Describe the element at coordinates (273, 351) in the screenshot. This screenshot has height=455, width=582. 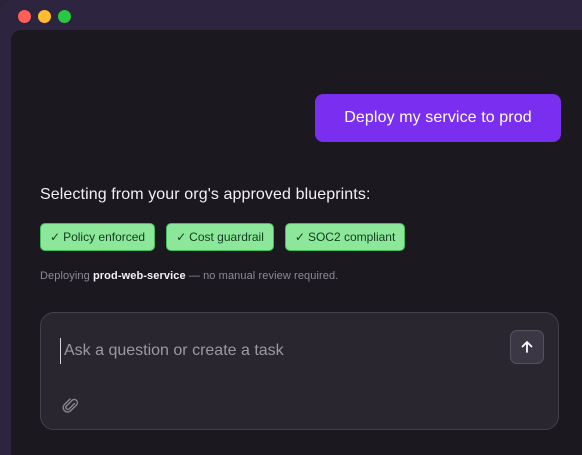
I see `message-input` at that location.